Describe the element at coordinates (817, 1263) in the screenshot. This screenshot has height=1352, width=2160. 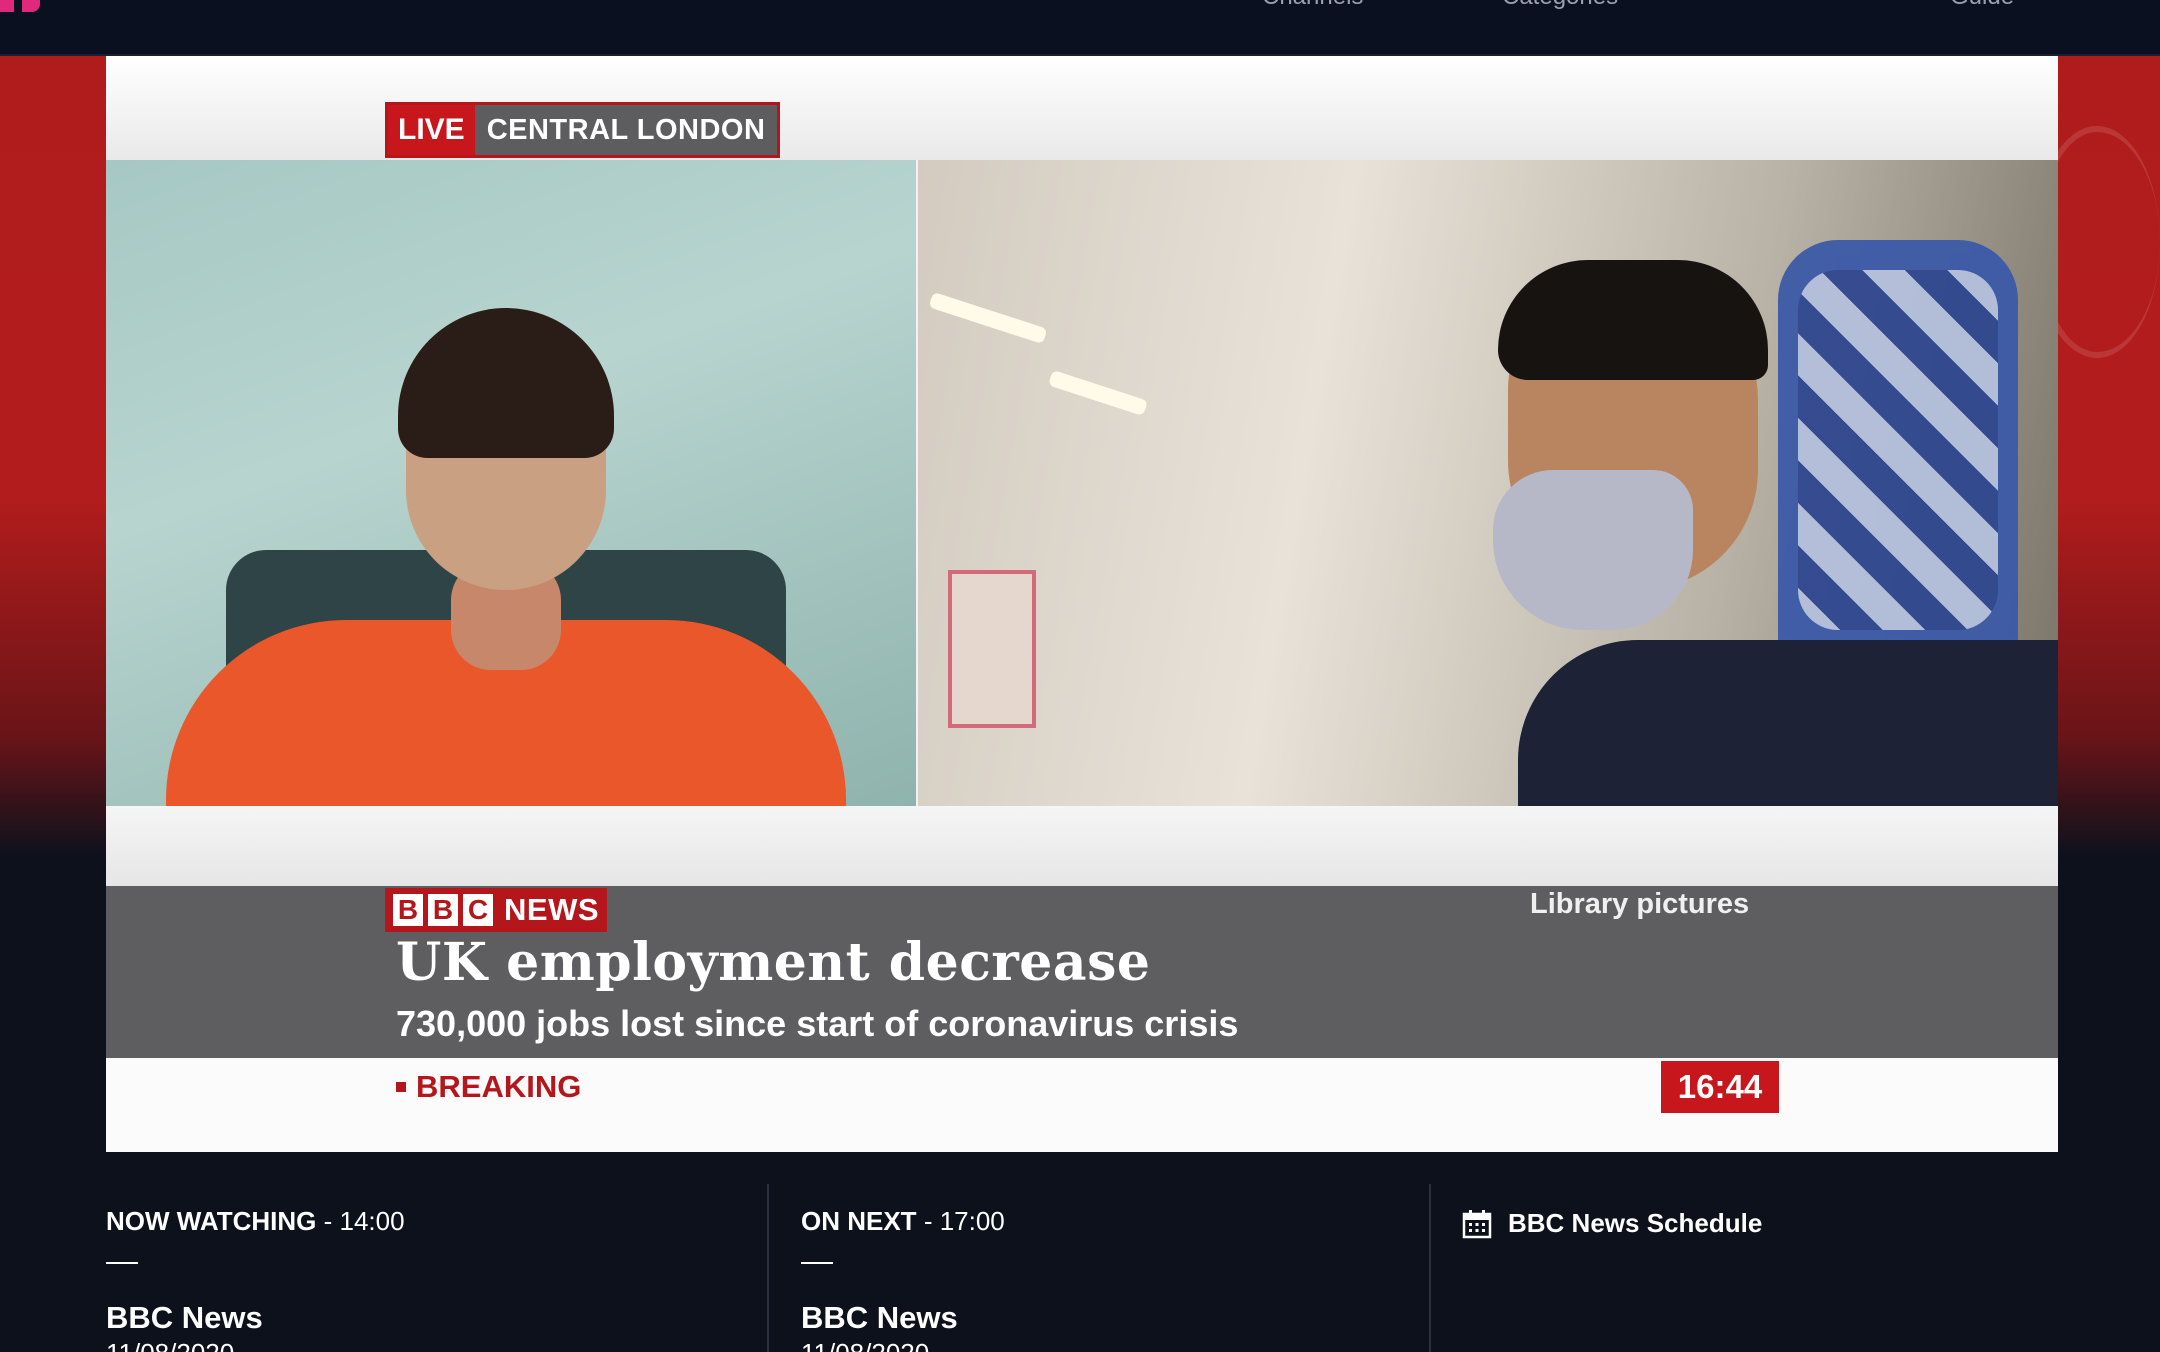
I see `on-next-dash` at that location.